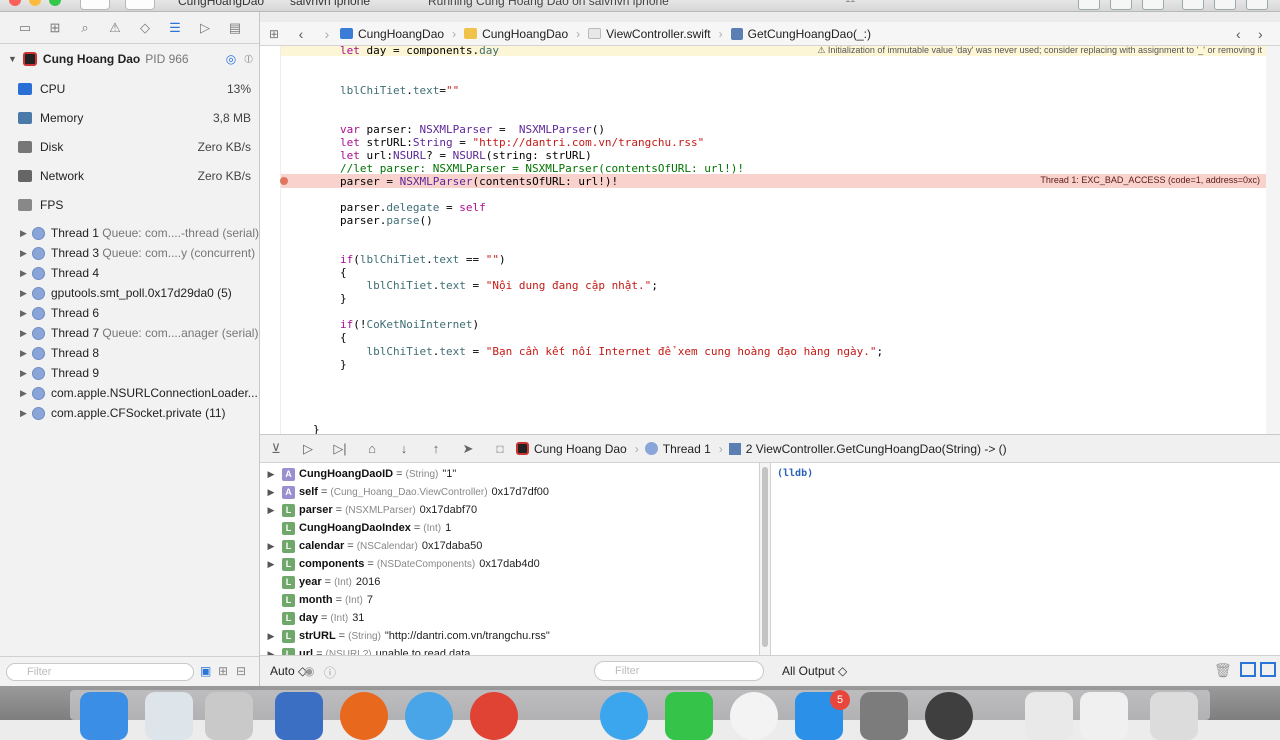 The image size is (1280, 740). I want to click on view-debugger-icon: ◘, so click(500, 448).